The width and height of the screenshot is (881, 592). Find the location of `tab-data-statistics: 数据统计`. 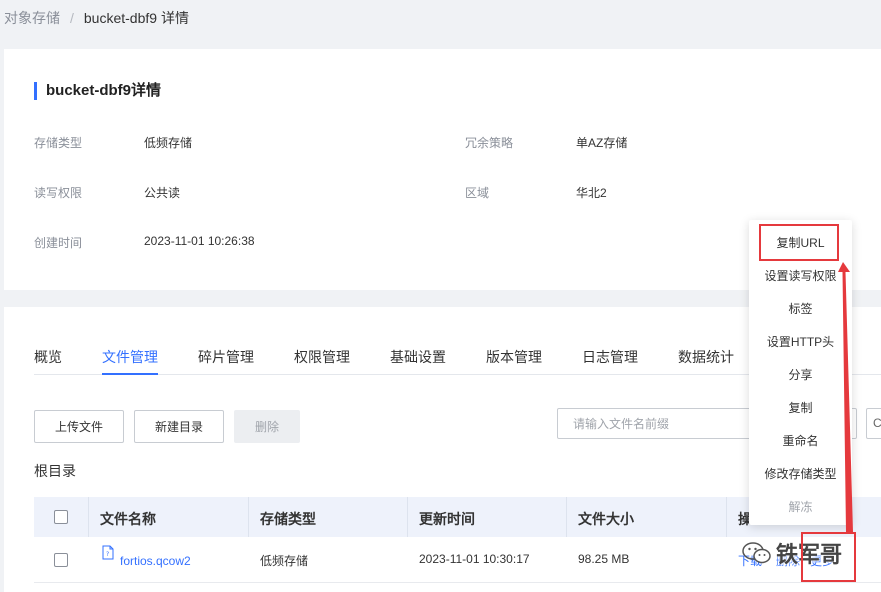

tab-data-statistics: 数据统计 is located at coordinates (706, 357).